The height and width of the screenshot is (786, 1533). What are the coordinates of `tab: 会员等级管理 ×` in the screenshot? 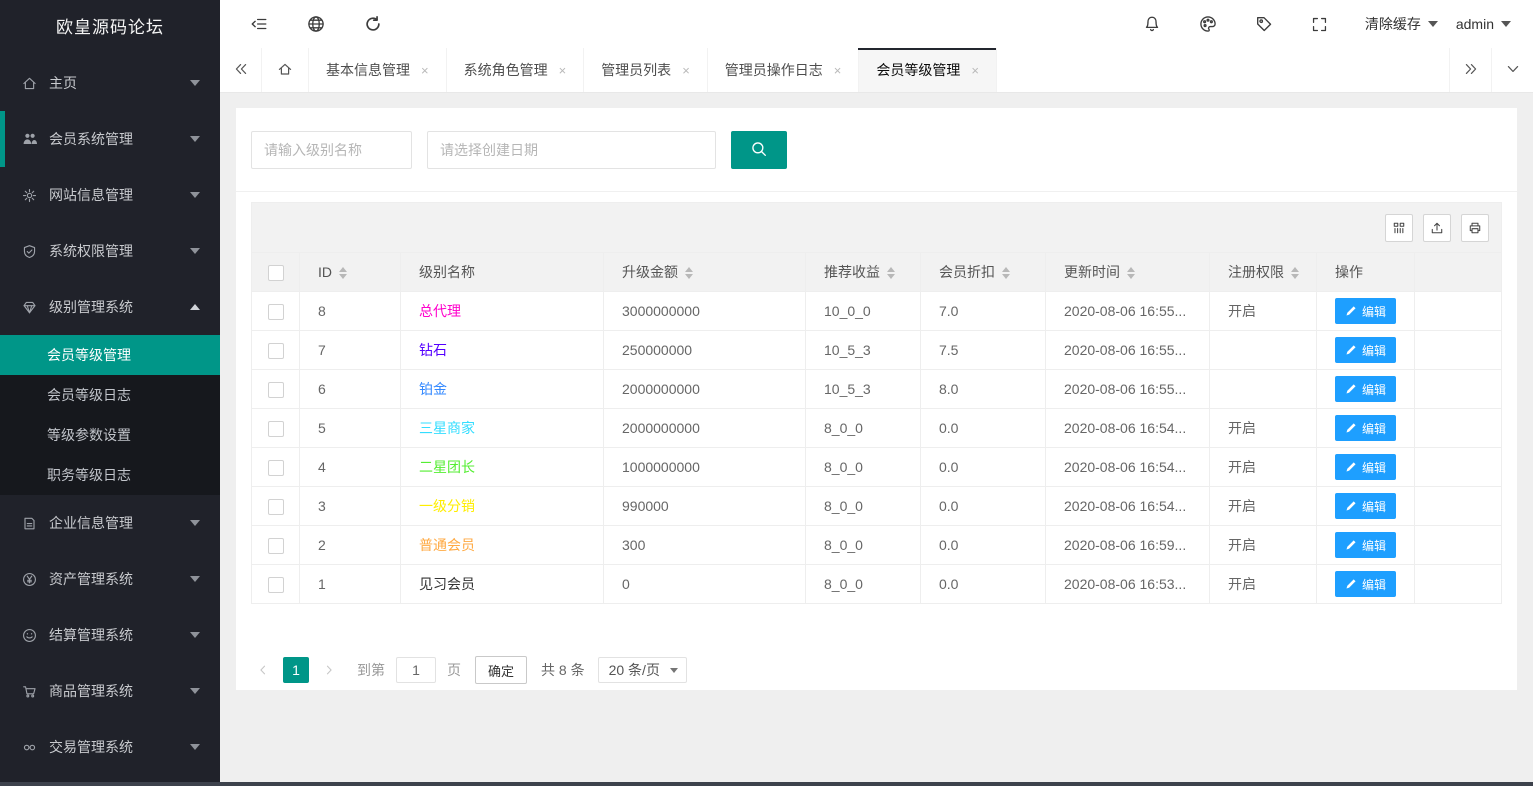 It's located at (927, 70).